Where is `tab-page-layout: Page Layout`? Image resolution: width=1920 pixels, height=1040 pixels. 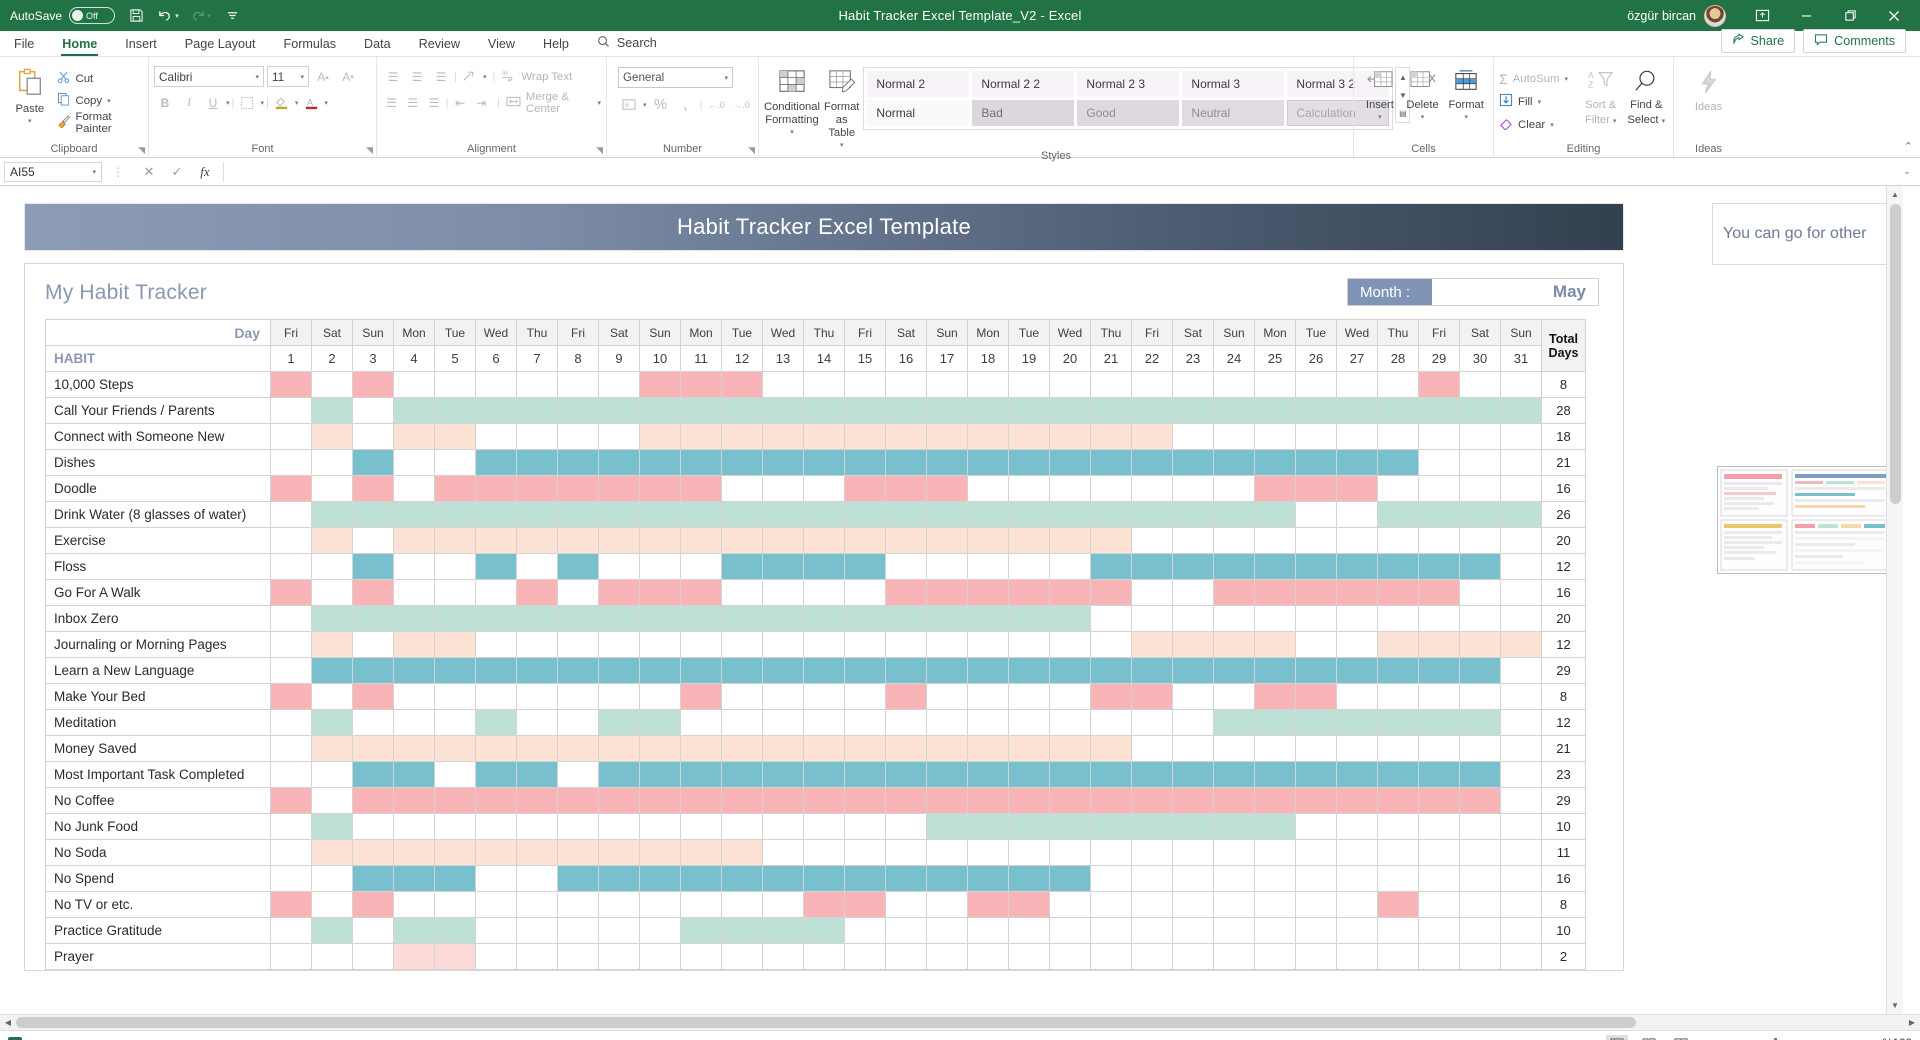 tab-page-layout: Page Layout is located at coordinates (220, 45).